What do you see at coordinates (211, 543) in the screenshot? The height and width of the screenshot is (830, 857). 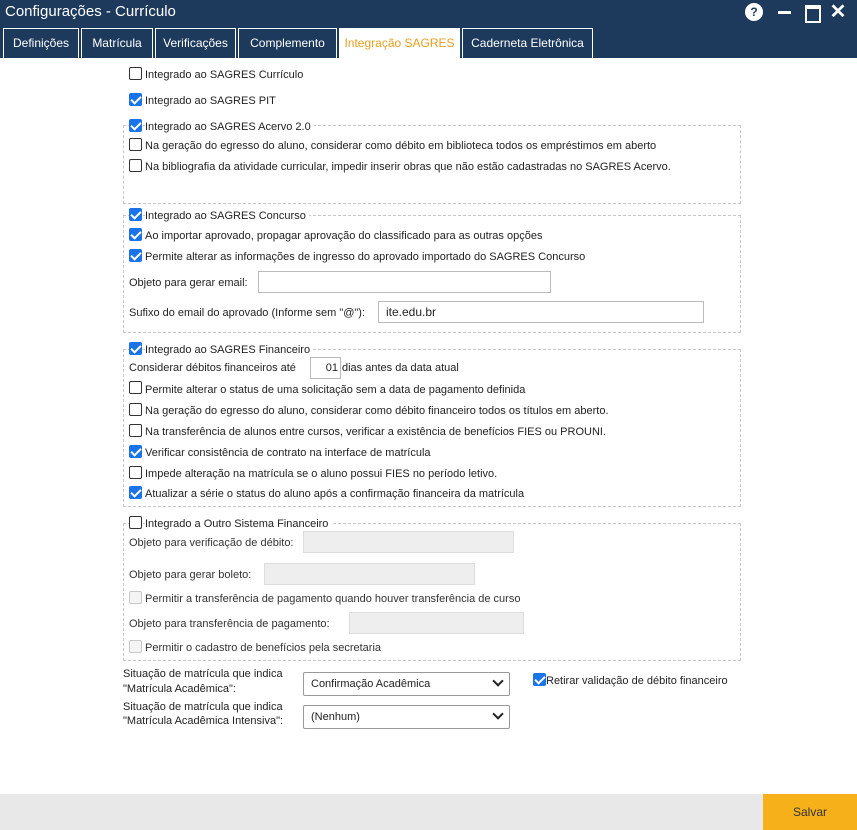 I see `verificacao-debito-label: Objeto para verificação de débito:` at bounding box center [211, 543].